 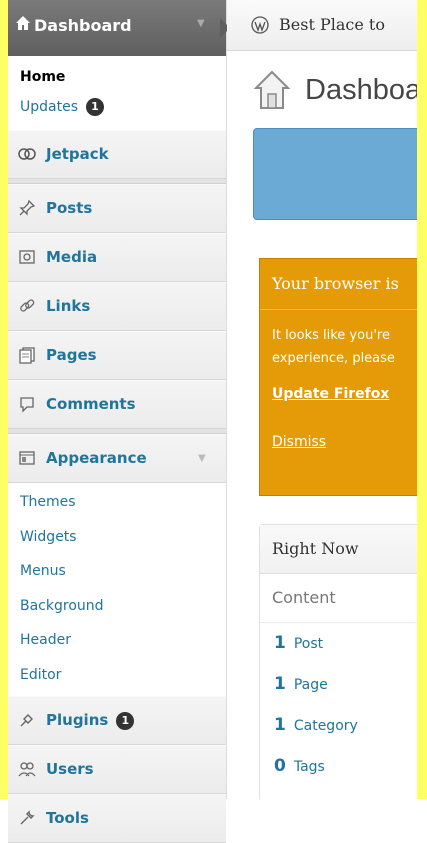 I want to click on update-firefox-link: Update Firefox, so click(x=338, y=386).